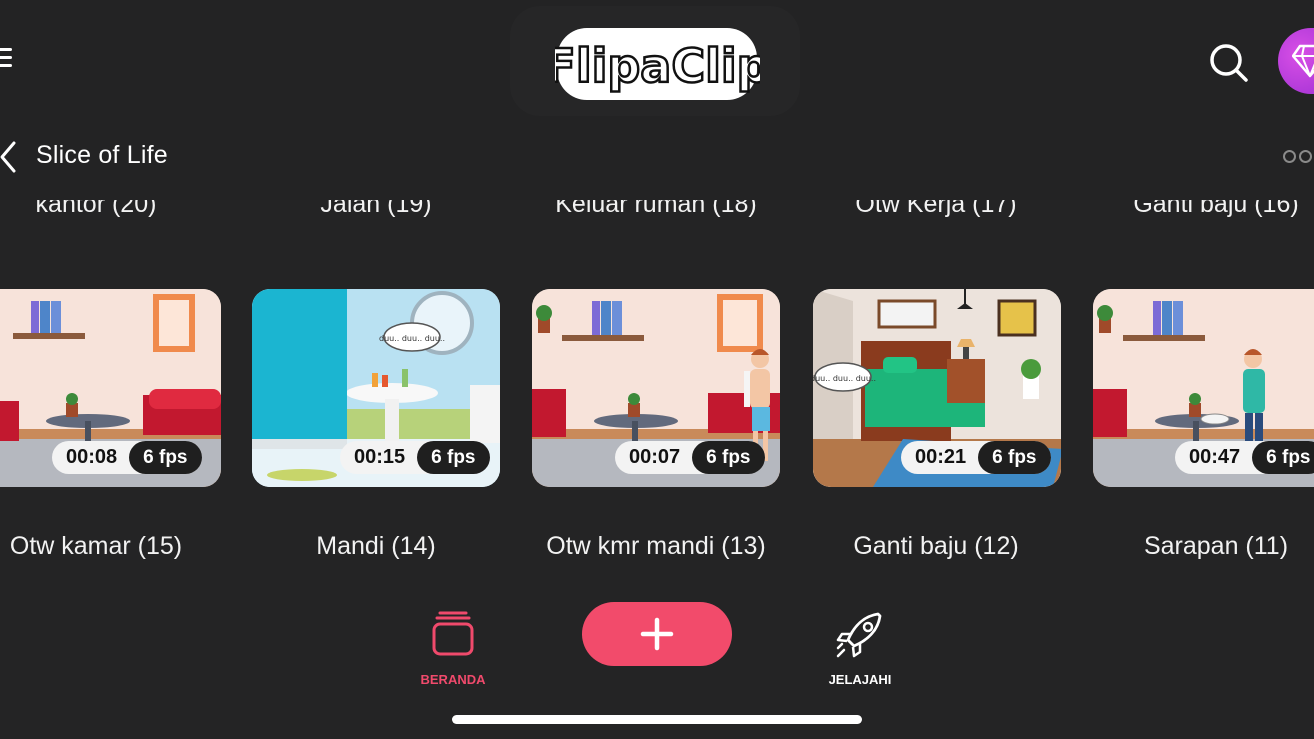  What do you see at coordinates (859, 635) in the screenshot?
I see `rocket-icon` at bounding box center [859, 635].